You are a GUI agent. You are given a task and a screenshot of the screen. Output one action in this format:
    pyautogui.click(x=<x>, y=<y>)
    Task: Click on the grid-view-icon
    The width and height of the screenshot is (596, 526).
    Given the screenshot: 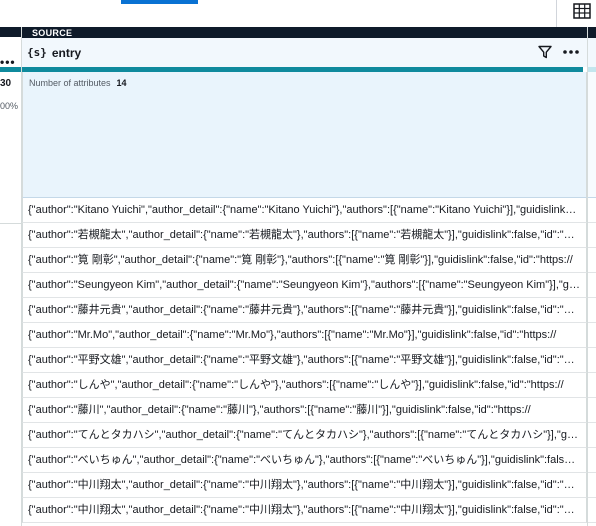 What is the action you would take?
    pyautogui.click(x=581, y=11)
    